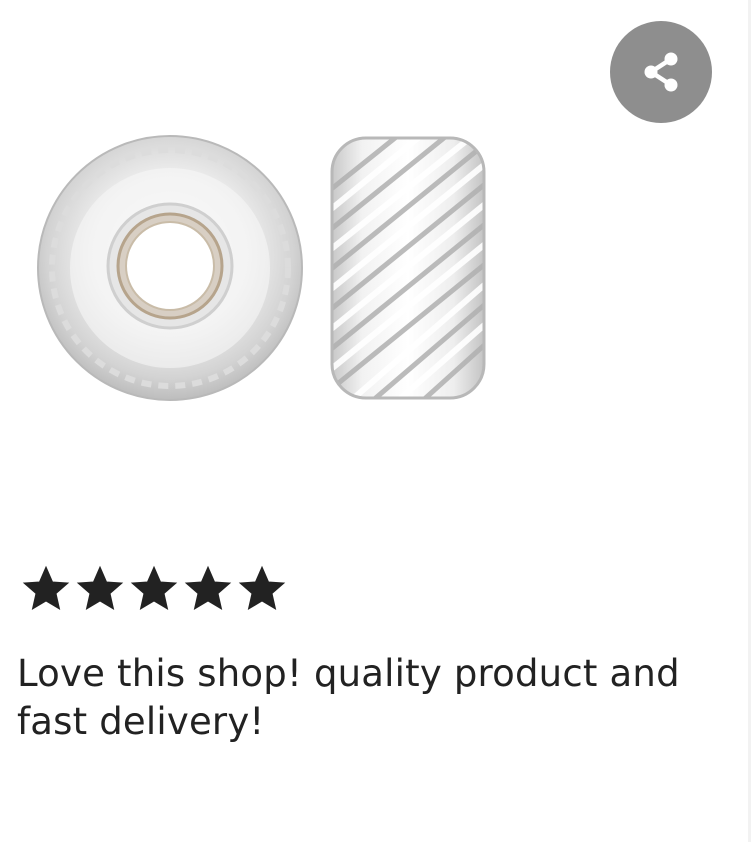  I want to click on bead-side-view, so click(408, 268).